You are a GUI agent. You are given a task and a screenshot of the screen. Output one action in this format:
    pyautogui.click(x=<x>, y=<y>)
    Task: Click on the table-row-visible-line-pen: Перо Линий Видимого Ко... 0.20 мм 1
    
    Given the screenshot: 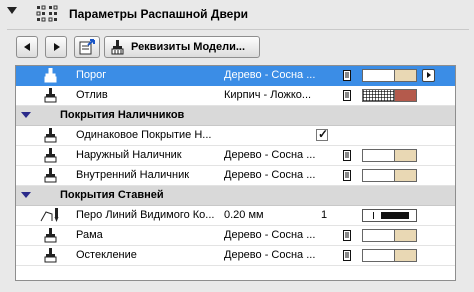 What is the action you would take?
    pyautogui.click(x=235, y=216)
    